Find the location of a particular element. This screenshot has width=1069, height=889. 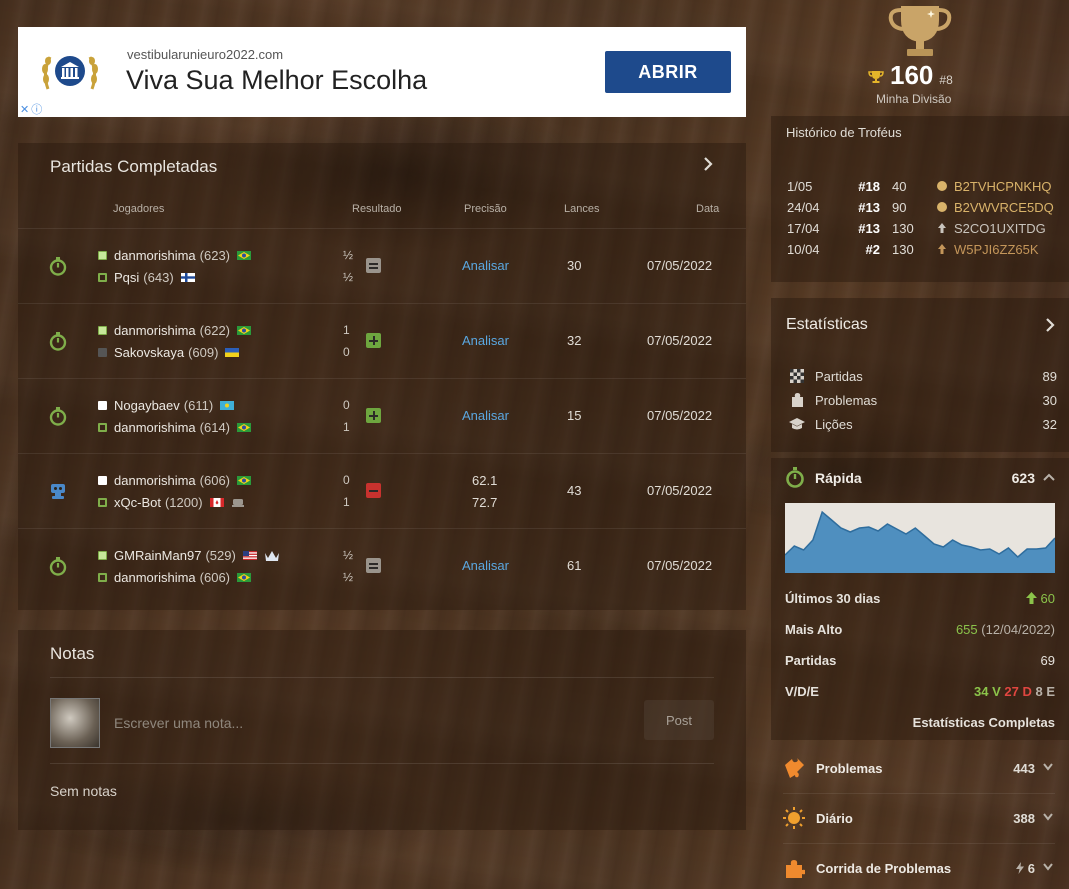

divider is located at coordinates (919, 793).